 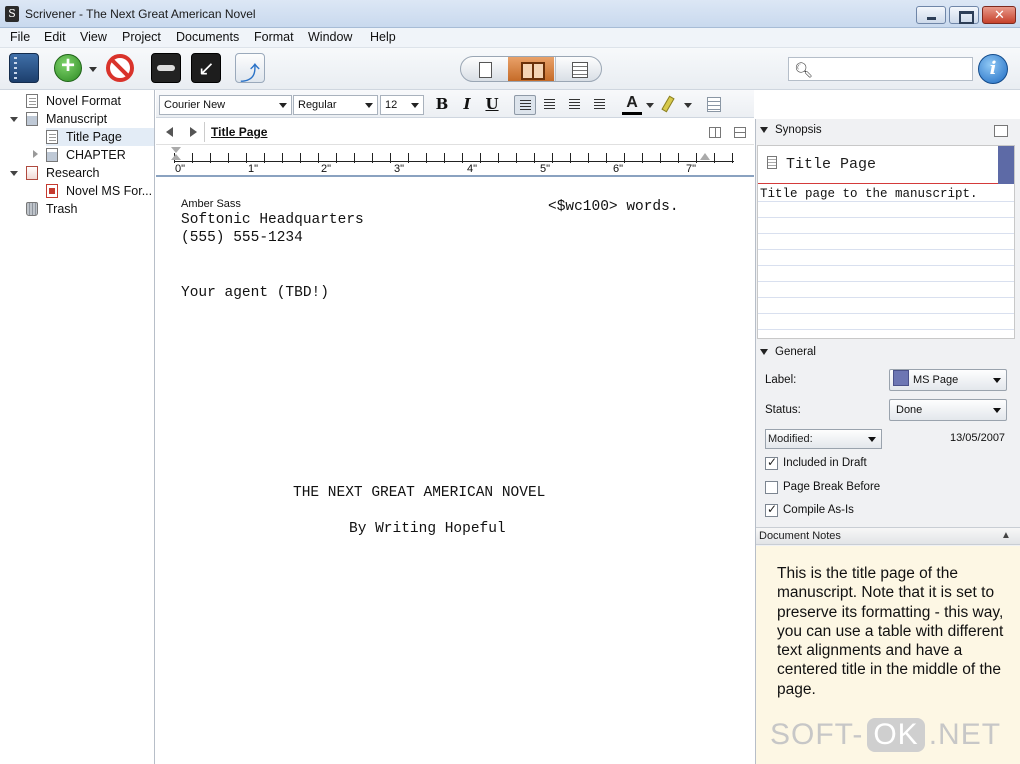 I want to click on back-arrow-icon, so click(x=169, y=132).